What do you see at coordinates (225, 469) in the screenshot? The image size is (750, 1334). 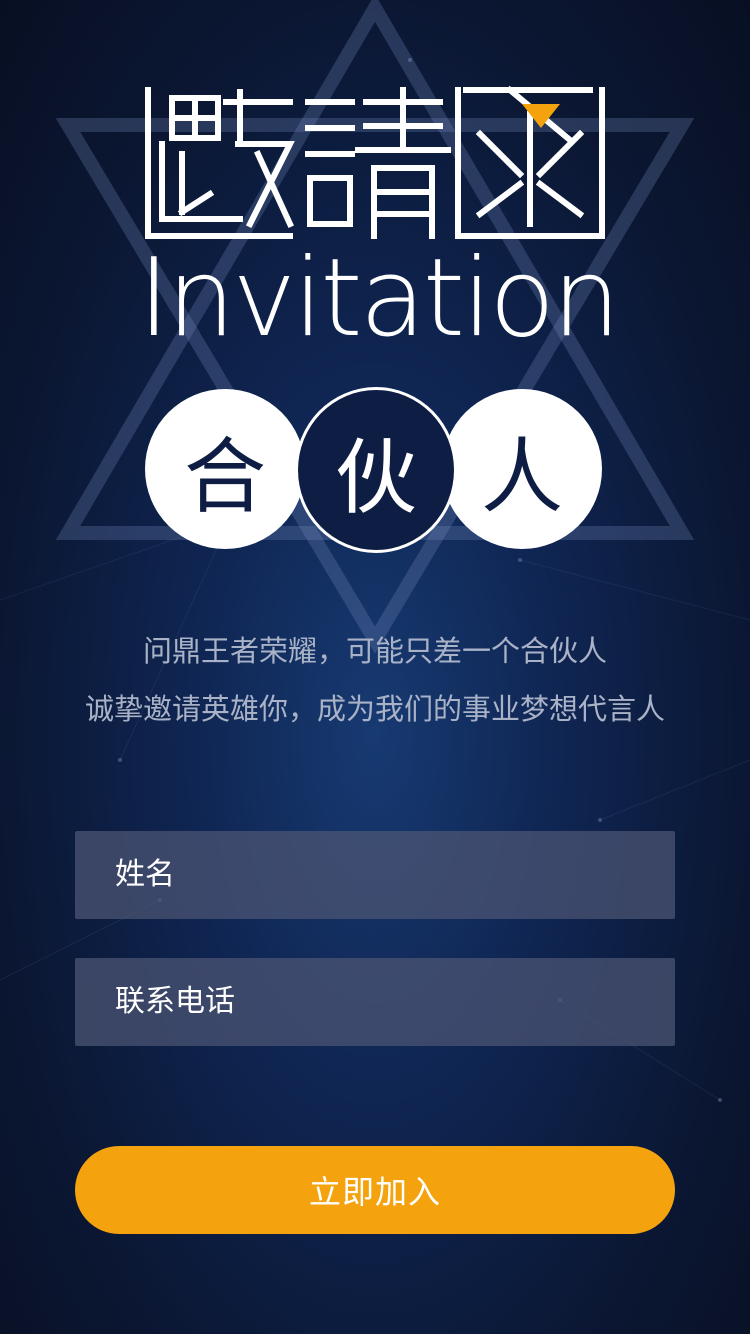 I see `partner-circle-he: 合` at bounding box center [225, 469].